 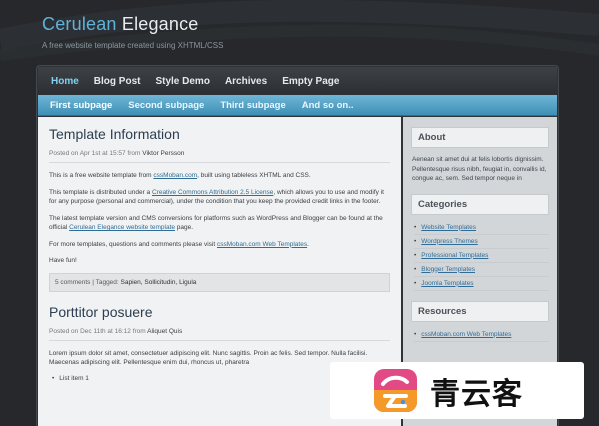 What do you see at coordinates (184, 227) in the screenshot?
I see `text-run: page.` at bounding box center [184, 227].